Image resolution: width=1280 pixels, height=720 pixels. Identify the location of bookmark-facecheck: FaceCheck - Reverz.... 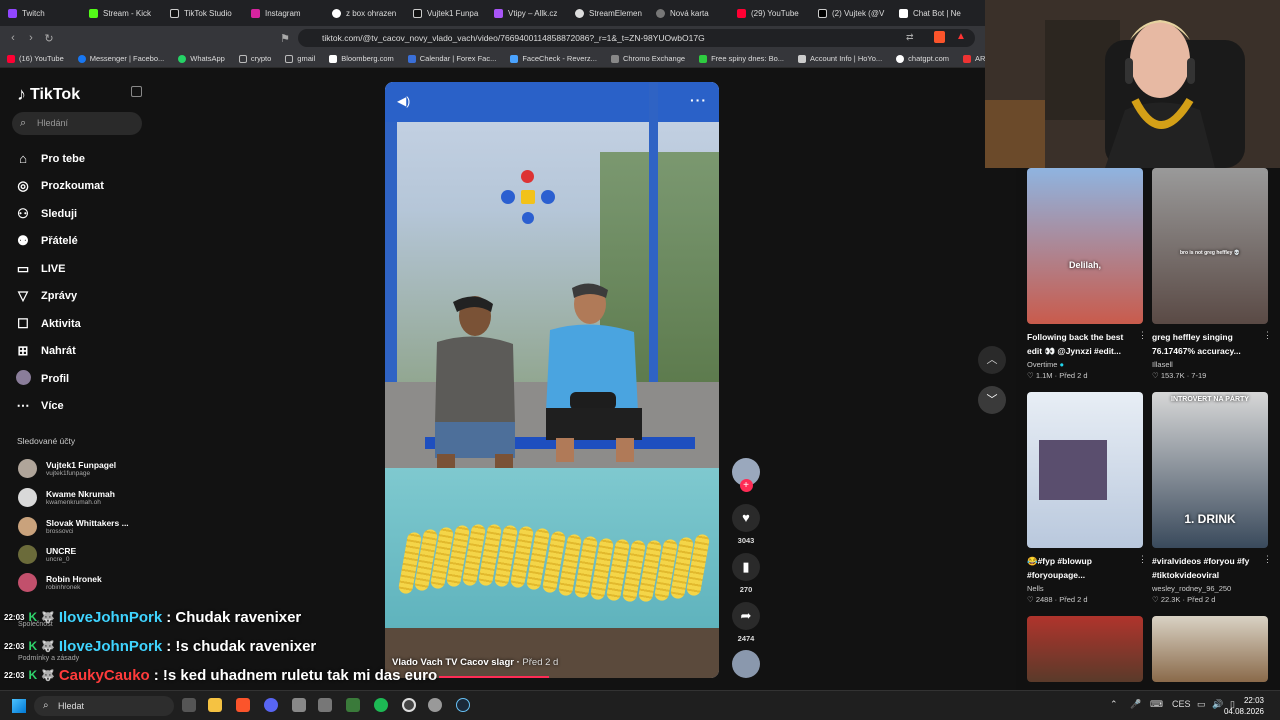
(553, 58).